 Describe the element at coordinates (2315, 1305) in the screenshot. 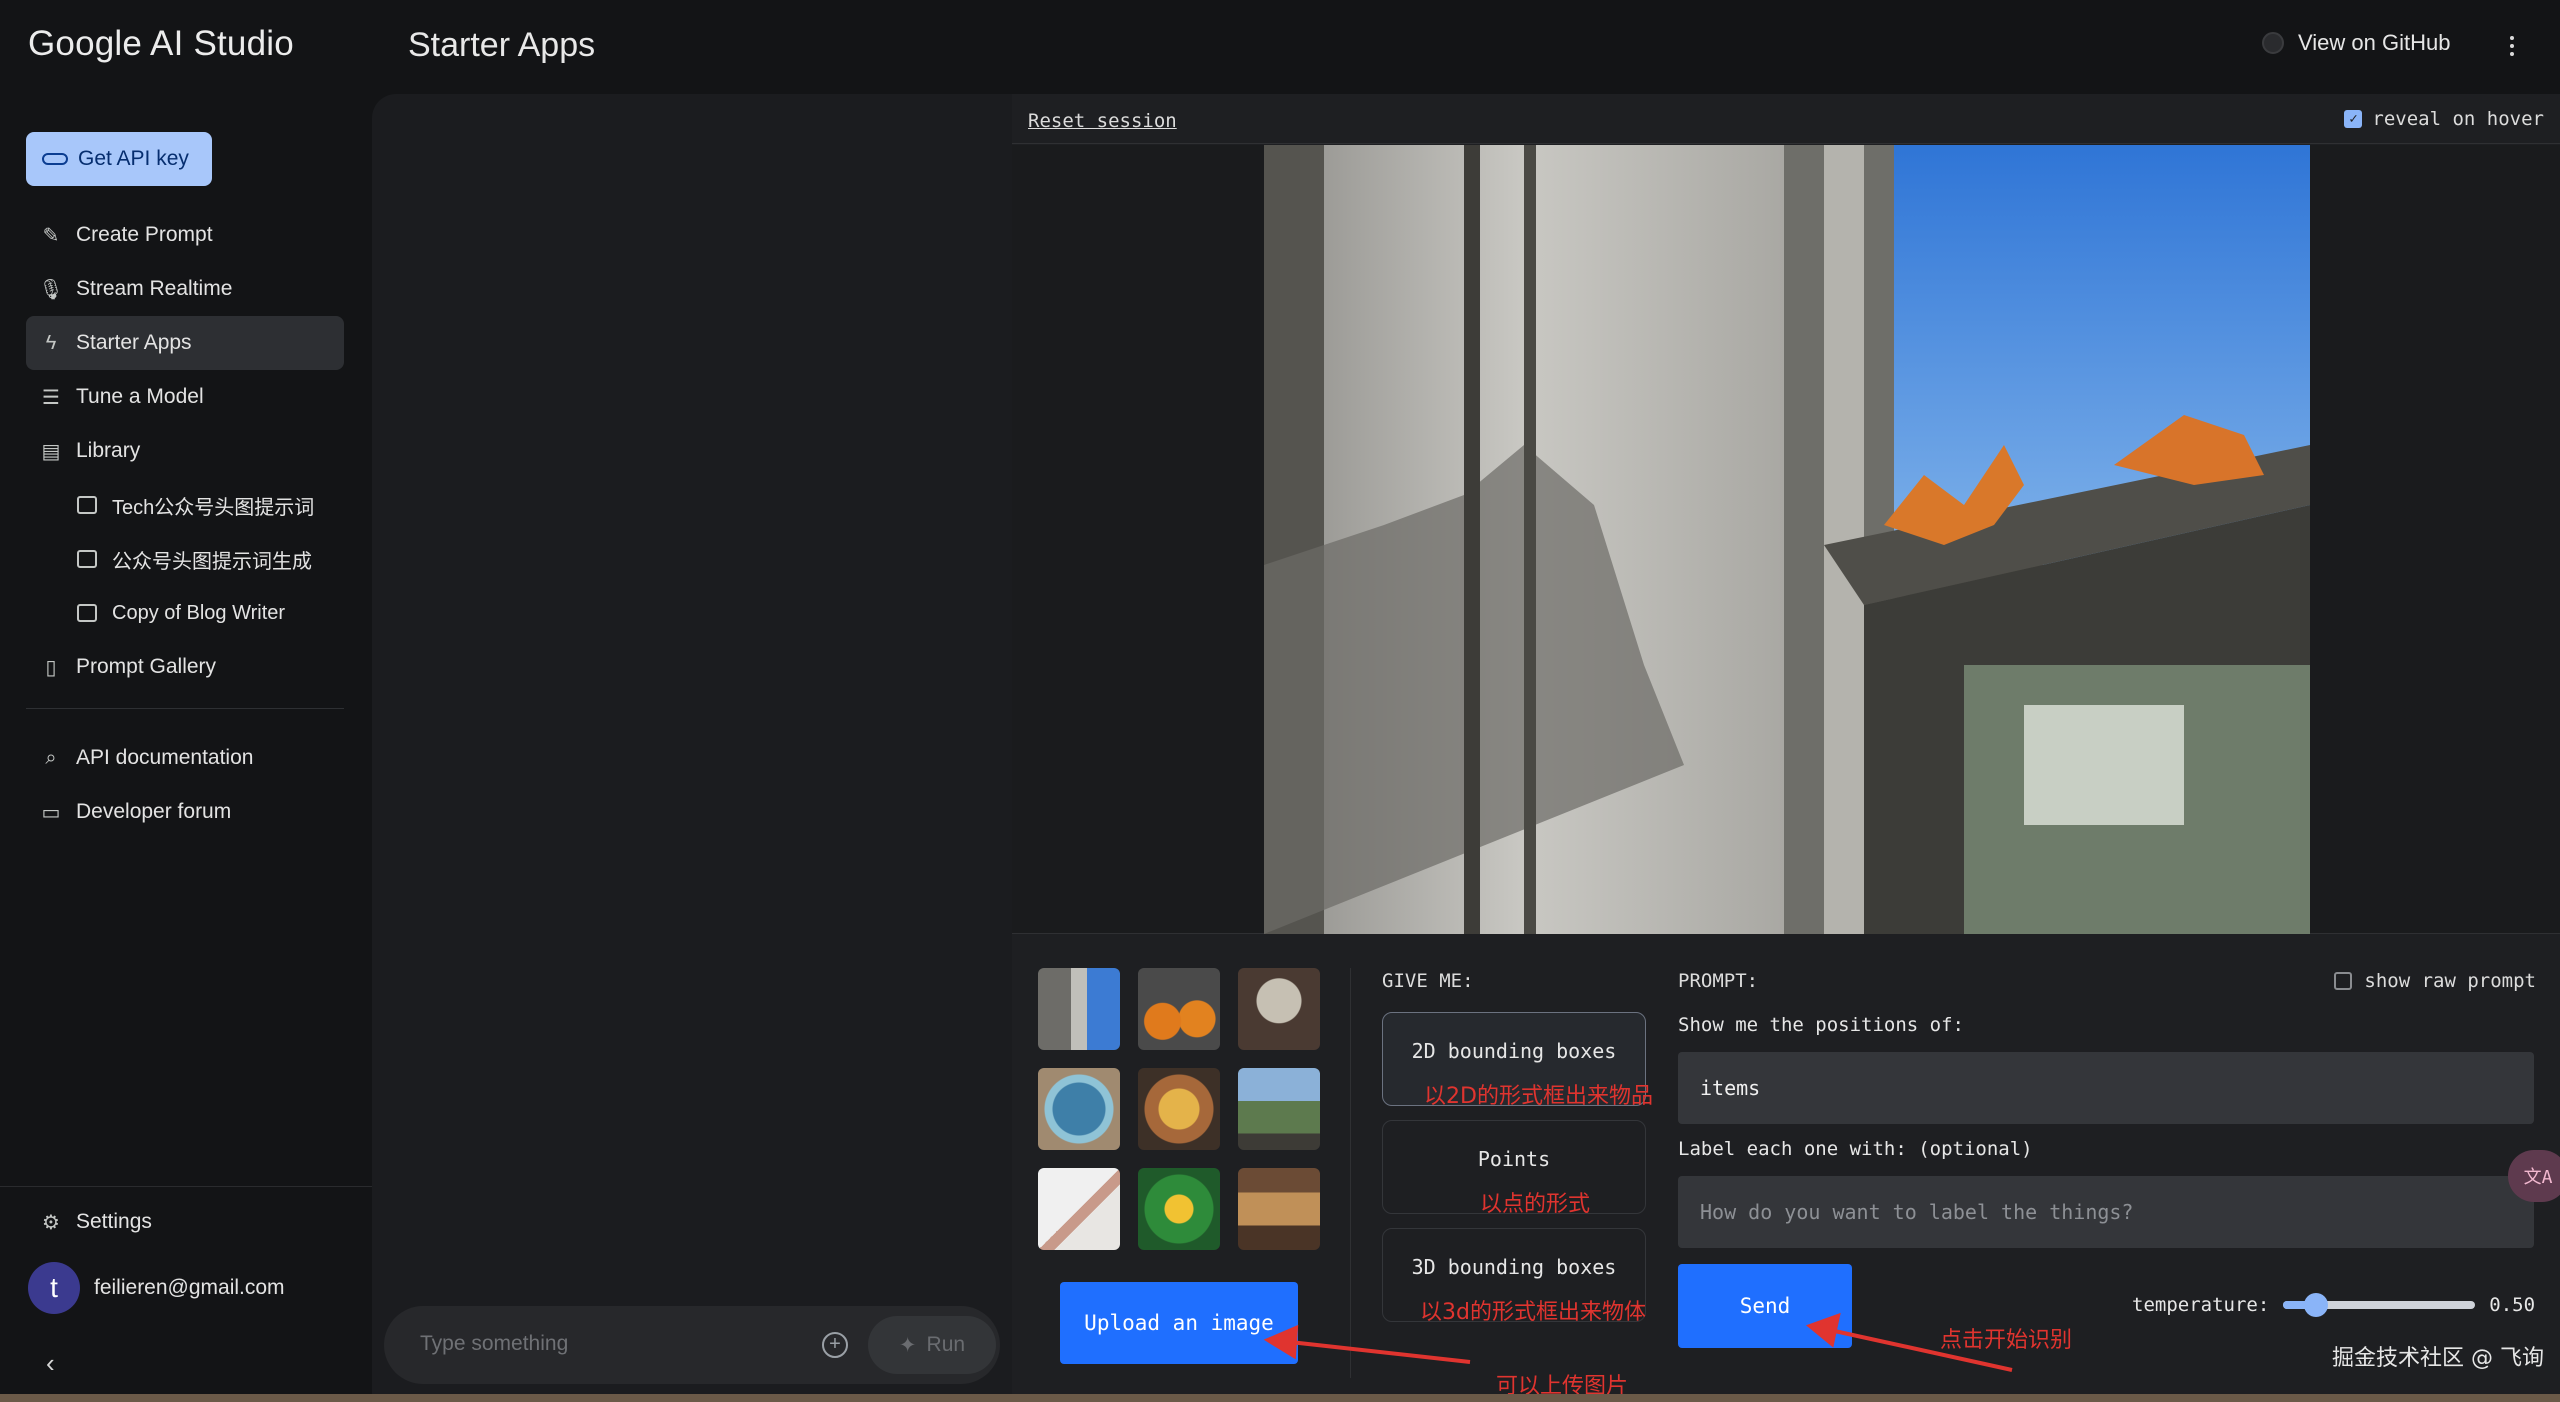

I see `temperature-slider-handle` at that location.